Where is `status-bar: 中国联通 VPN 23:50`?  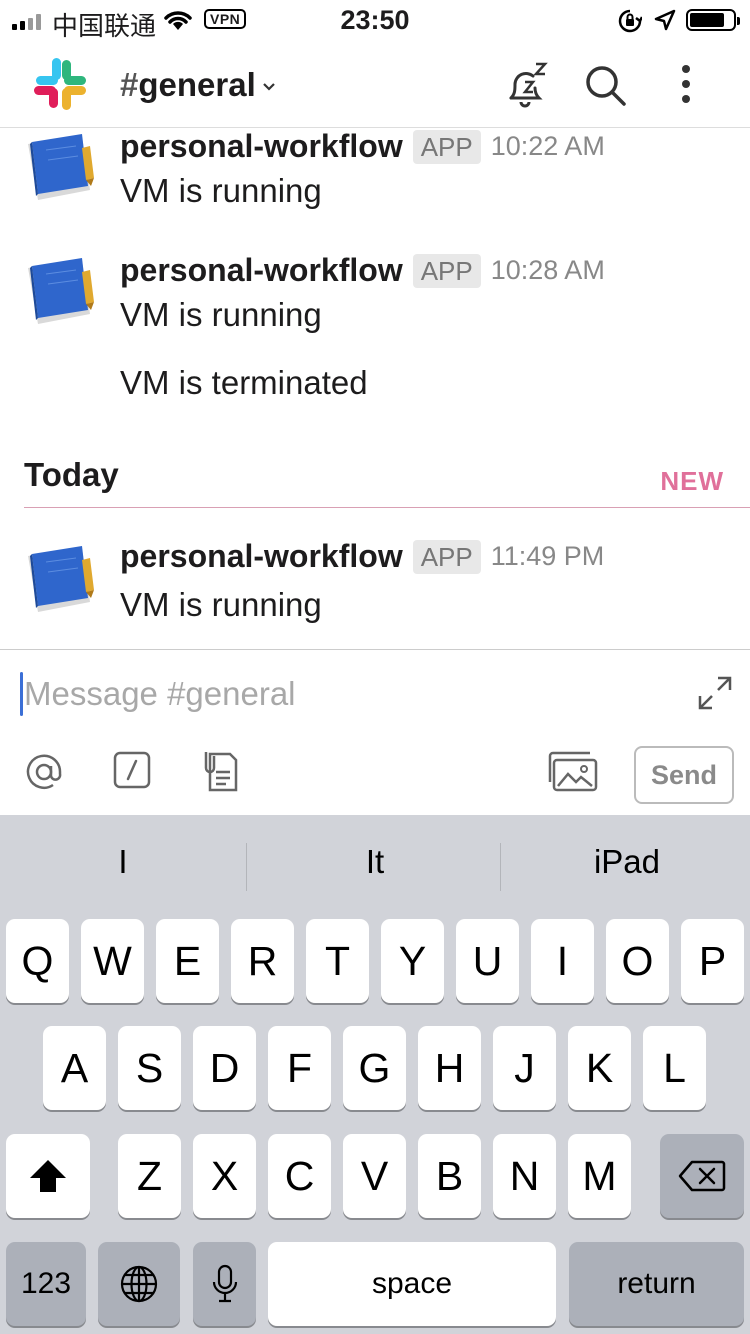 status-bar: 中国联通 VPN 23:50 is located at coordinates (375, 20).